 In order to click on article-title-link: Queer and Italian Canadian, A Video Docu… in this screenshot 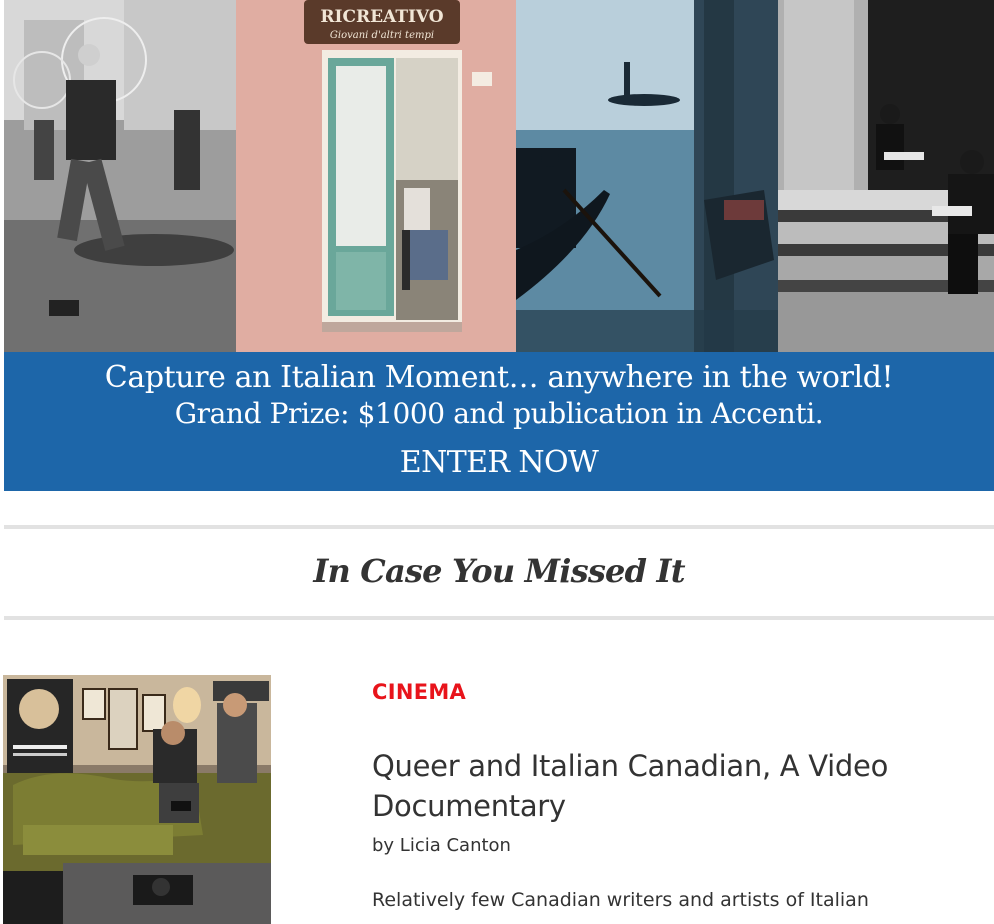, I will do `click(672, 786)`.